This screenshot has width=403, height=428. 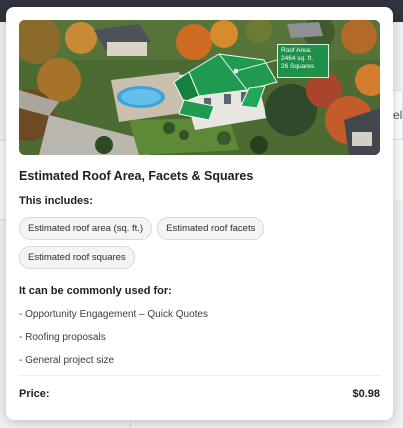 I want to click on include-chip-roof-area: Estimated roof area (sq. ft.), so click(x=86, y=228).